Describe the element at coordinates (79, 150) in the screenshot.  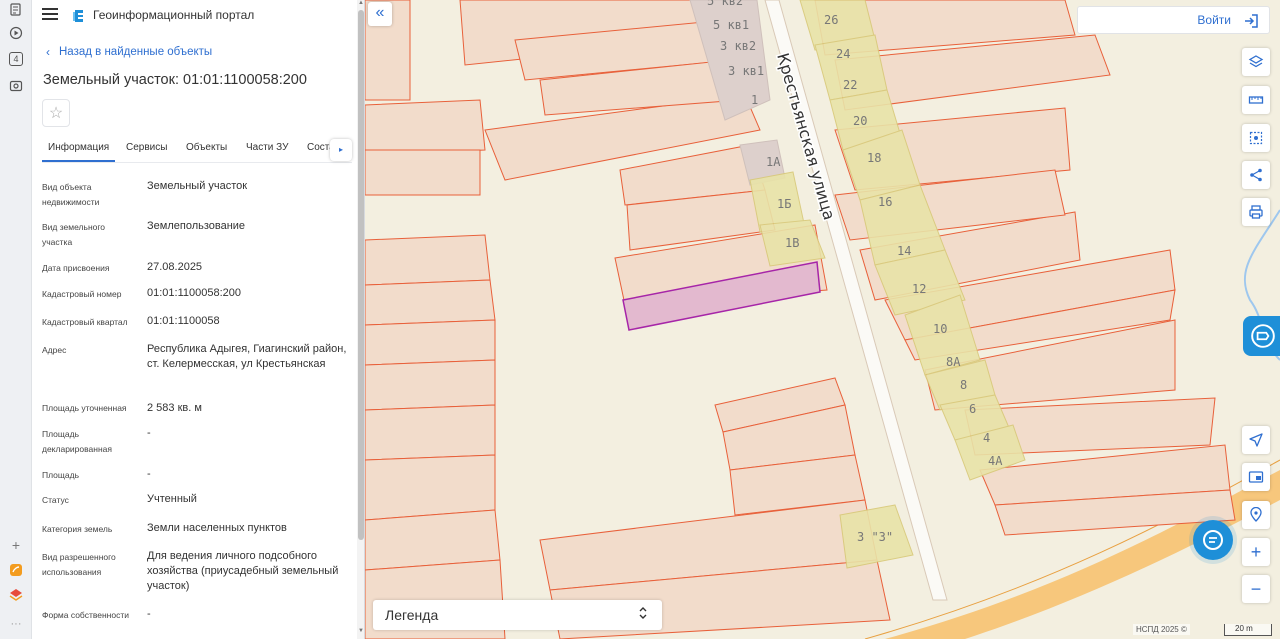
I see `tab-information: Информация` at that location.